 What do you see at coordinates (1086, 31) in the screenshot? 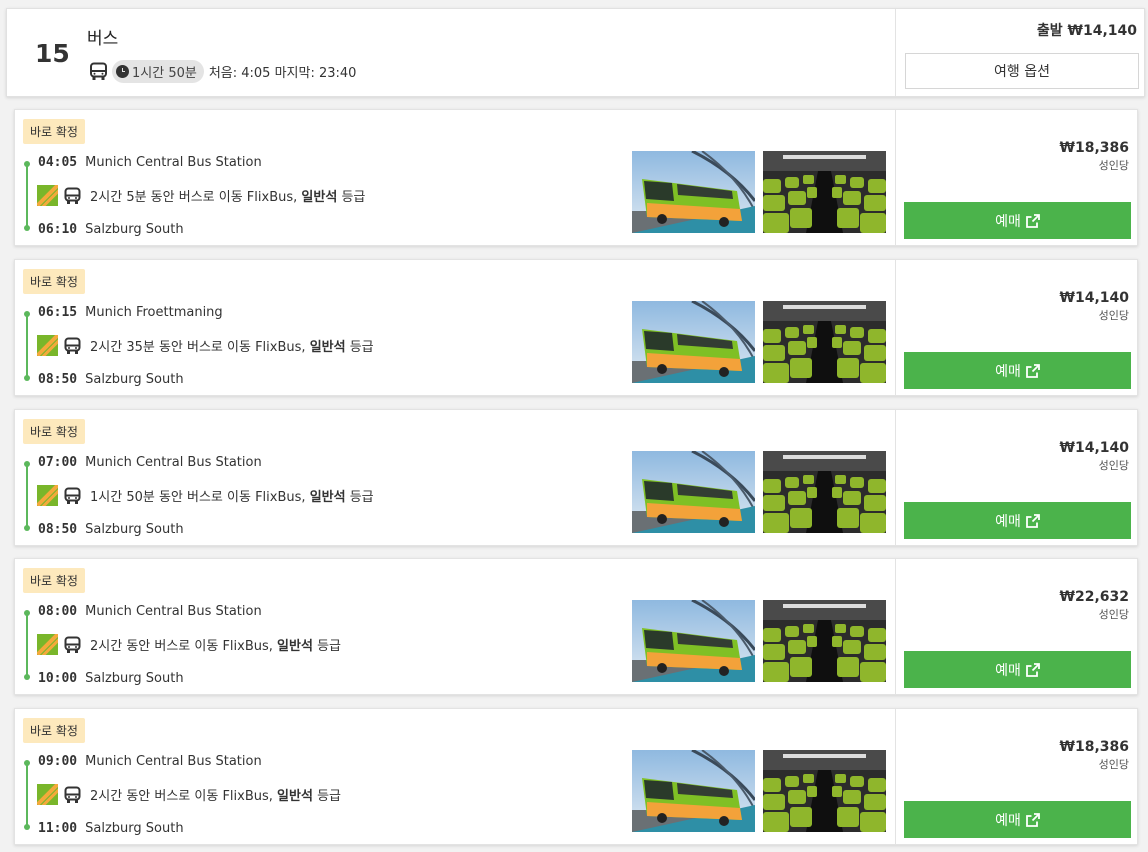
I see `depart-price: 출발 ₩14,140` at bounding box center [1086, 31].